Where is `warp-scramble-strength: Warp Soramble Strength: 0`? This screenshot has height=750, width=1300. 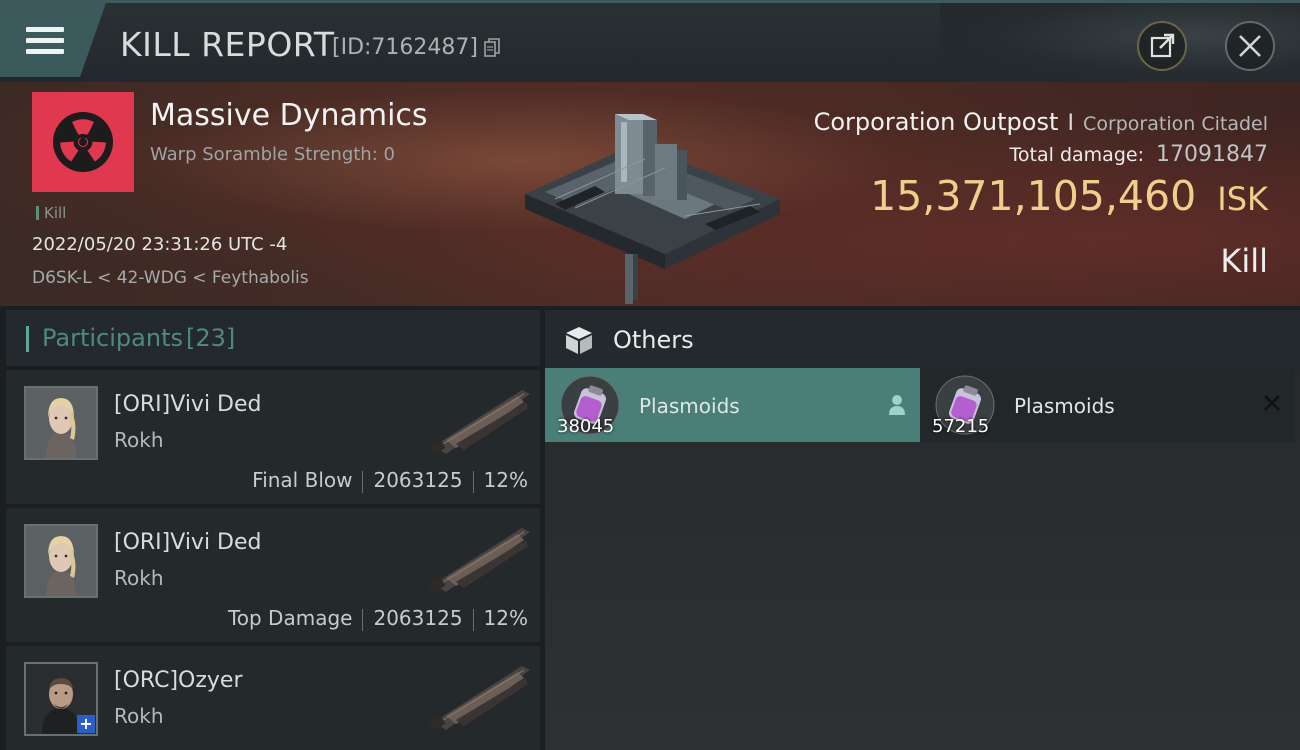
warp-scramble-strength: Warp Soramble Strength: 0 is located at coordinates (272, 154).